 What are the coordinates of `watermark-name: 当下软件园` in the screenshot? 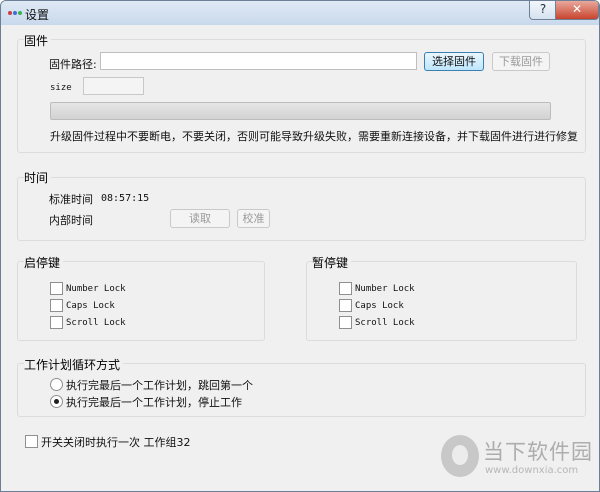 It's located at (538, 452).